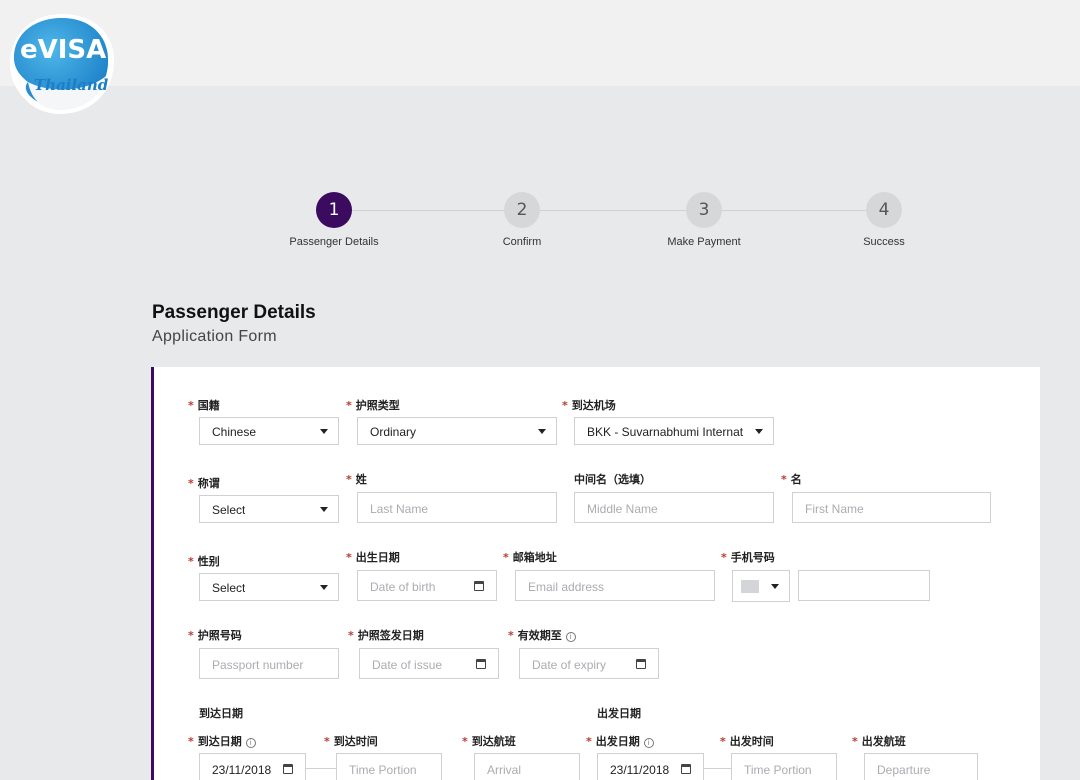  Describe the element at coordinates (504, 770) in the screenshot. I see `arrival-flight-placeholder: Arrival` at that location.